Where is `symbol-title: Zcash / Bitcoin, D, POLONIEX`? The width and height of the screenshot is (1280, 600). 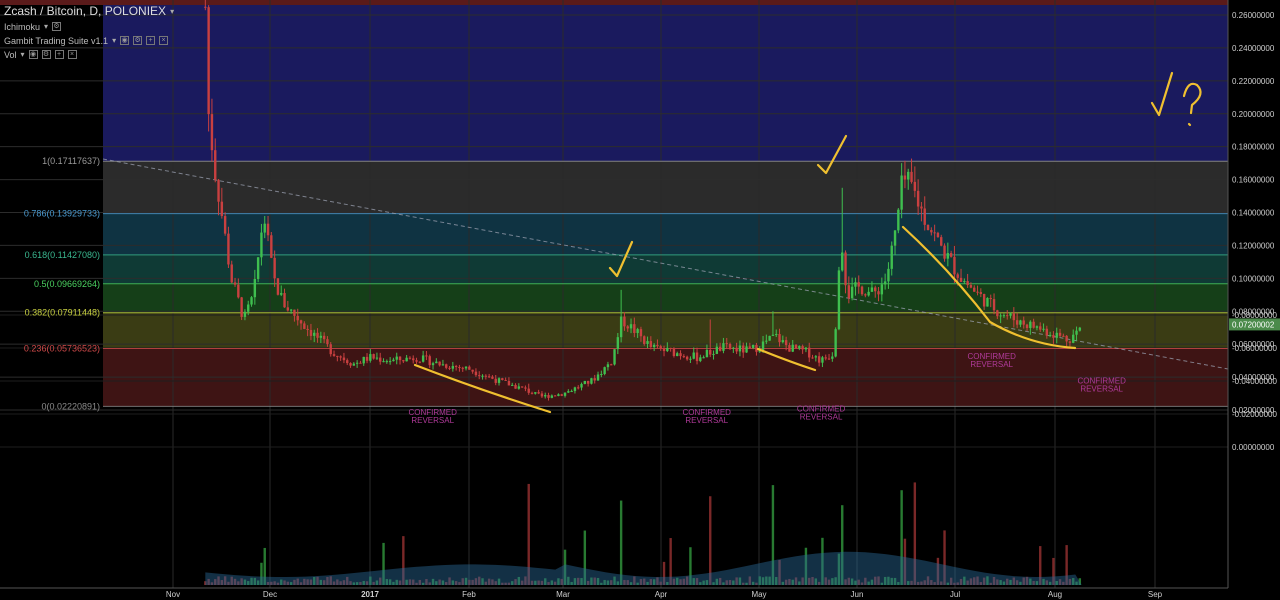 symbol-title: Zcash / Bitcoin, D, POLONIEX is located at coordinates (85, 11).